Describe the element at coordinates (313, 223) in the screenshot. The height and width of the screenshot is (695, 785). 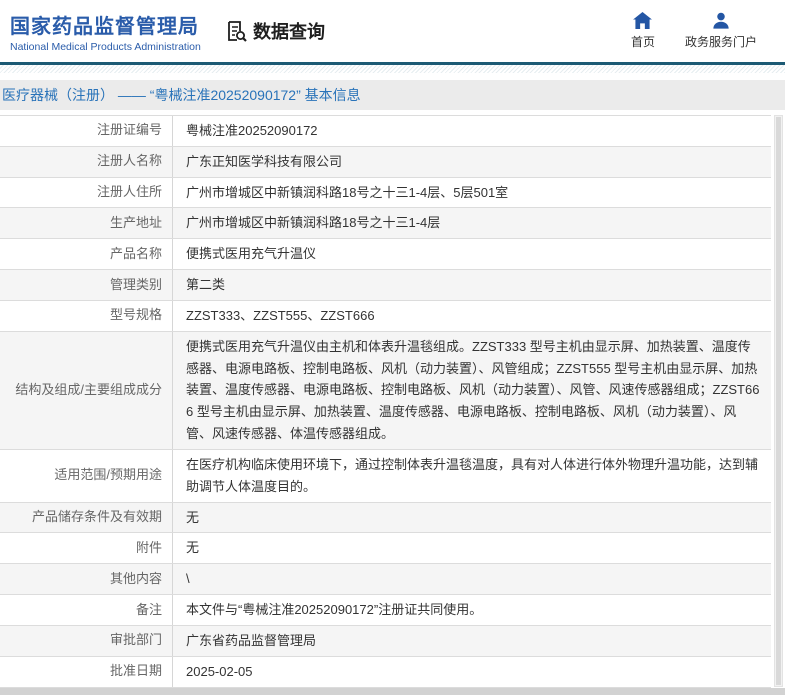
I see `row-value: 广州市增城区中新镇润科路18号之十三1-4层` at that location.